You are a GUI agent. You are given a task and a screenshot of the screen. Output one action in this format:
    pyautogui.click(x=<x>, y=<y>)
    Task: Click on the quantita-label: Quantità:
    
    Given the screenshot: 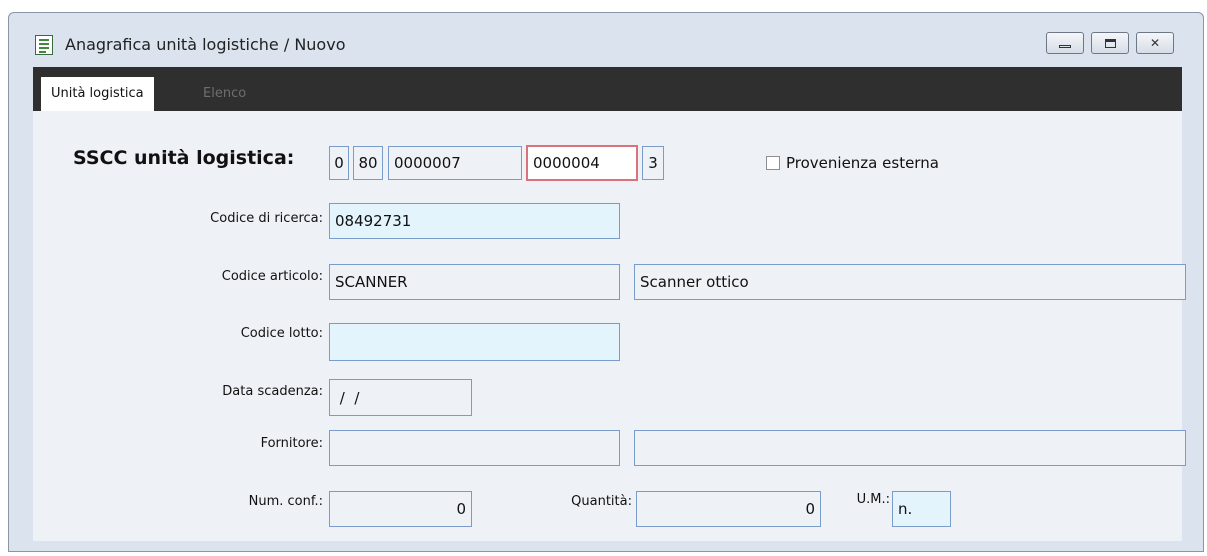 What is the action you would take?
    pyautogui.click(x=601, y=501)
    